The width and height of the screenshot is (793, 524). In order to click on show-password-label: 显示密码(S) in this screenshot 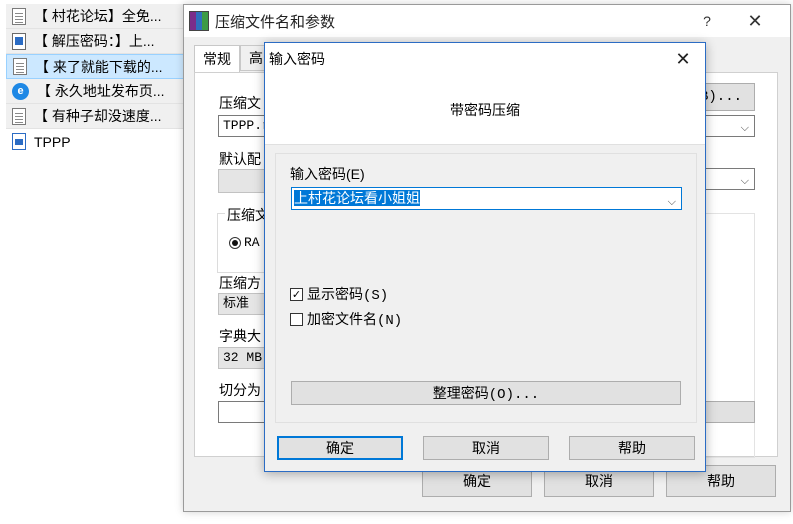, I will do `click(348, 296)`.